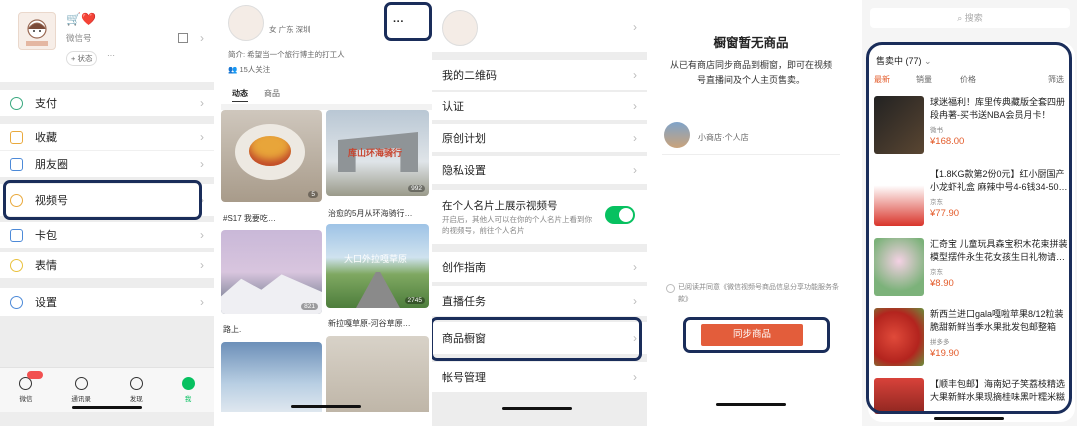  What do you see at coordinates (537, 339) in the screenshot?
I see `highlight-showcase` at bounding box center [537, 339].